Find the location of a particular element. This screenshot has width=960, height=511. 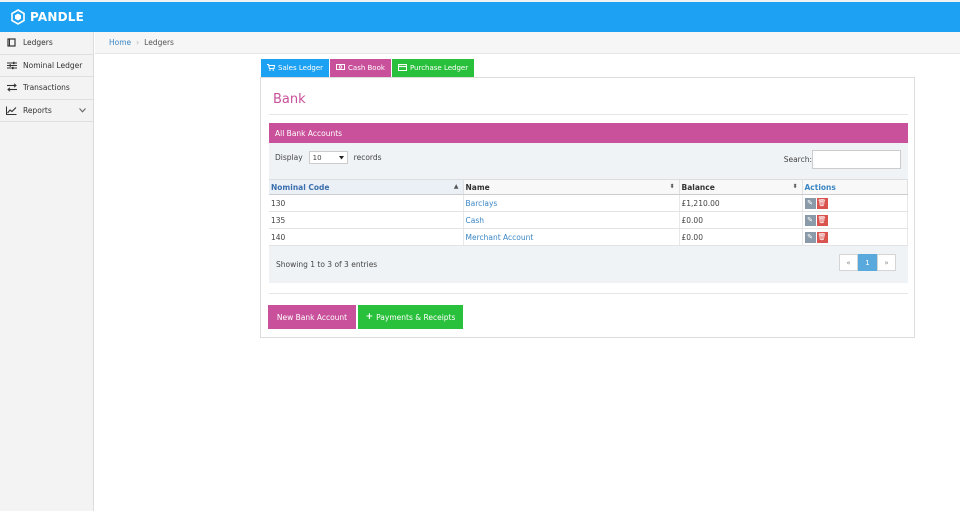

display-label: Display is located at coordinates (289, 157).